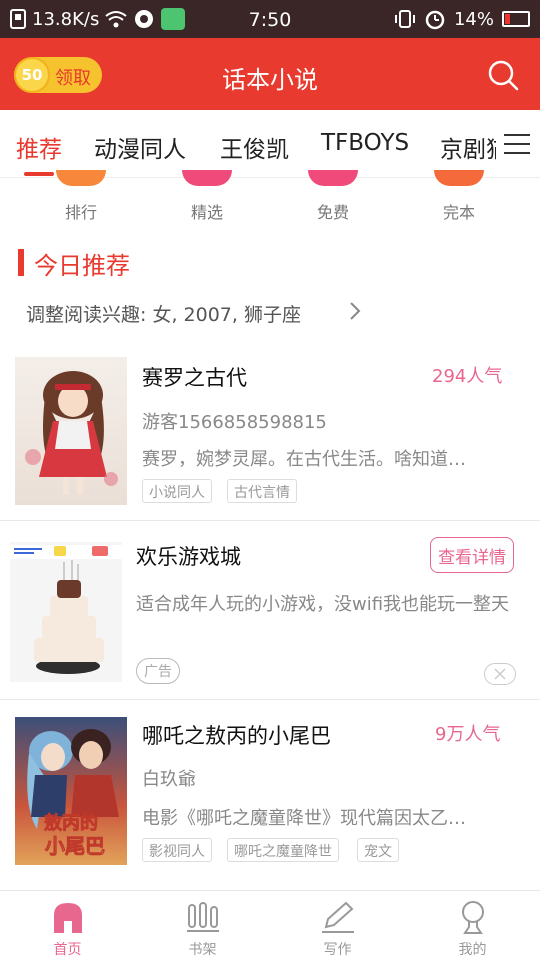 This screenshot has width=540, height=960. Describe the element at coordinates (177, 491) in the screenshot. I see `book-tag: 小说同人` at that location.